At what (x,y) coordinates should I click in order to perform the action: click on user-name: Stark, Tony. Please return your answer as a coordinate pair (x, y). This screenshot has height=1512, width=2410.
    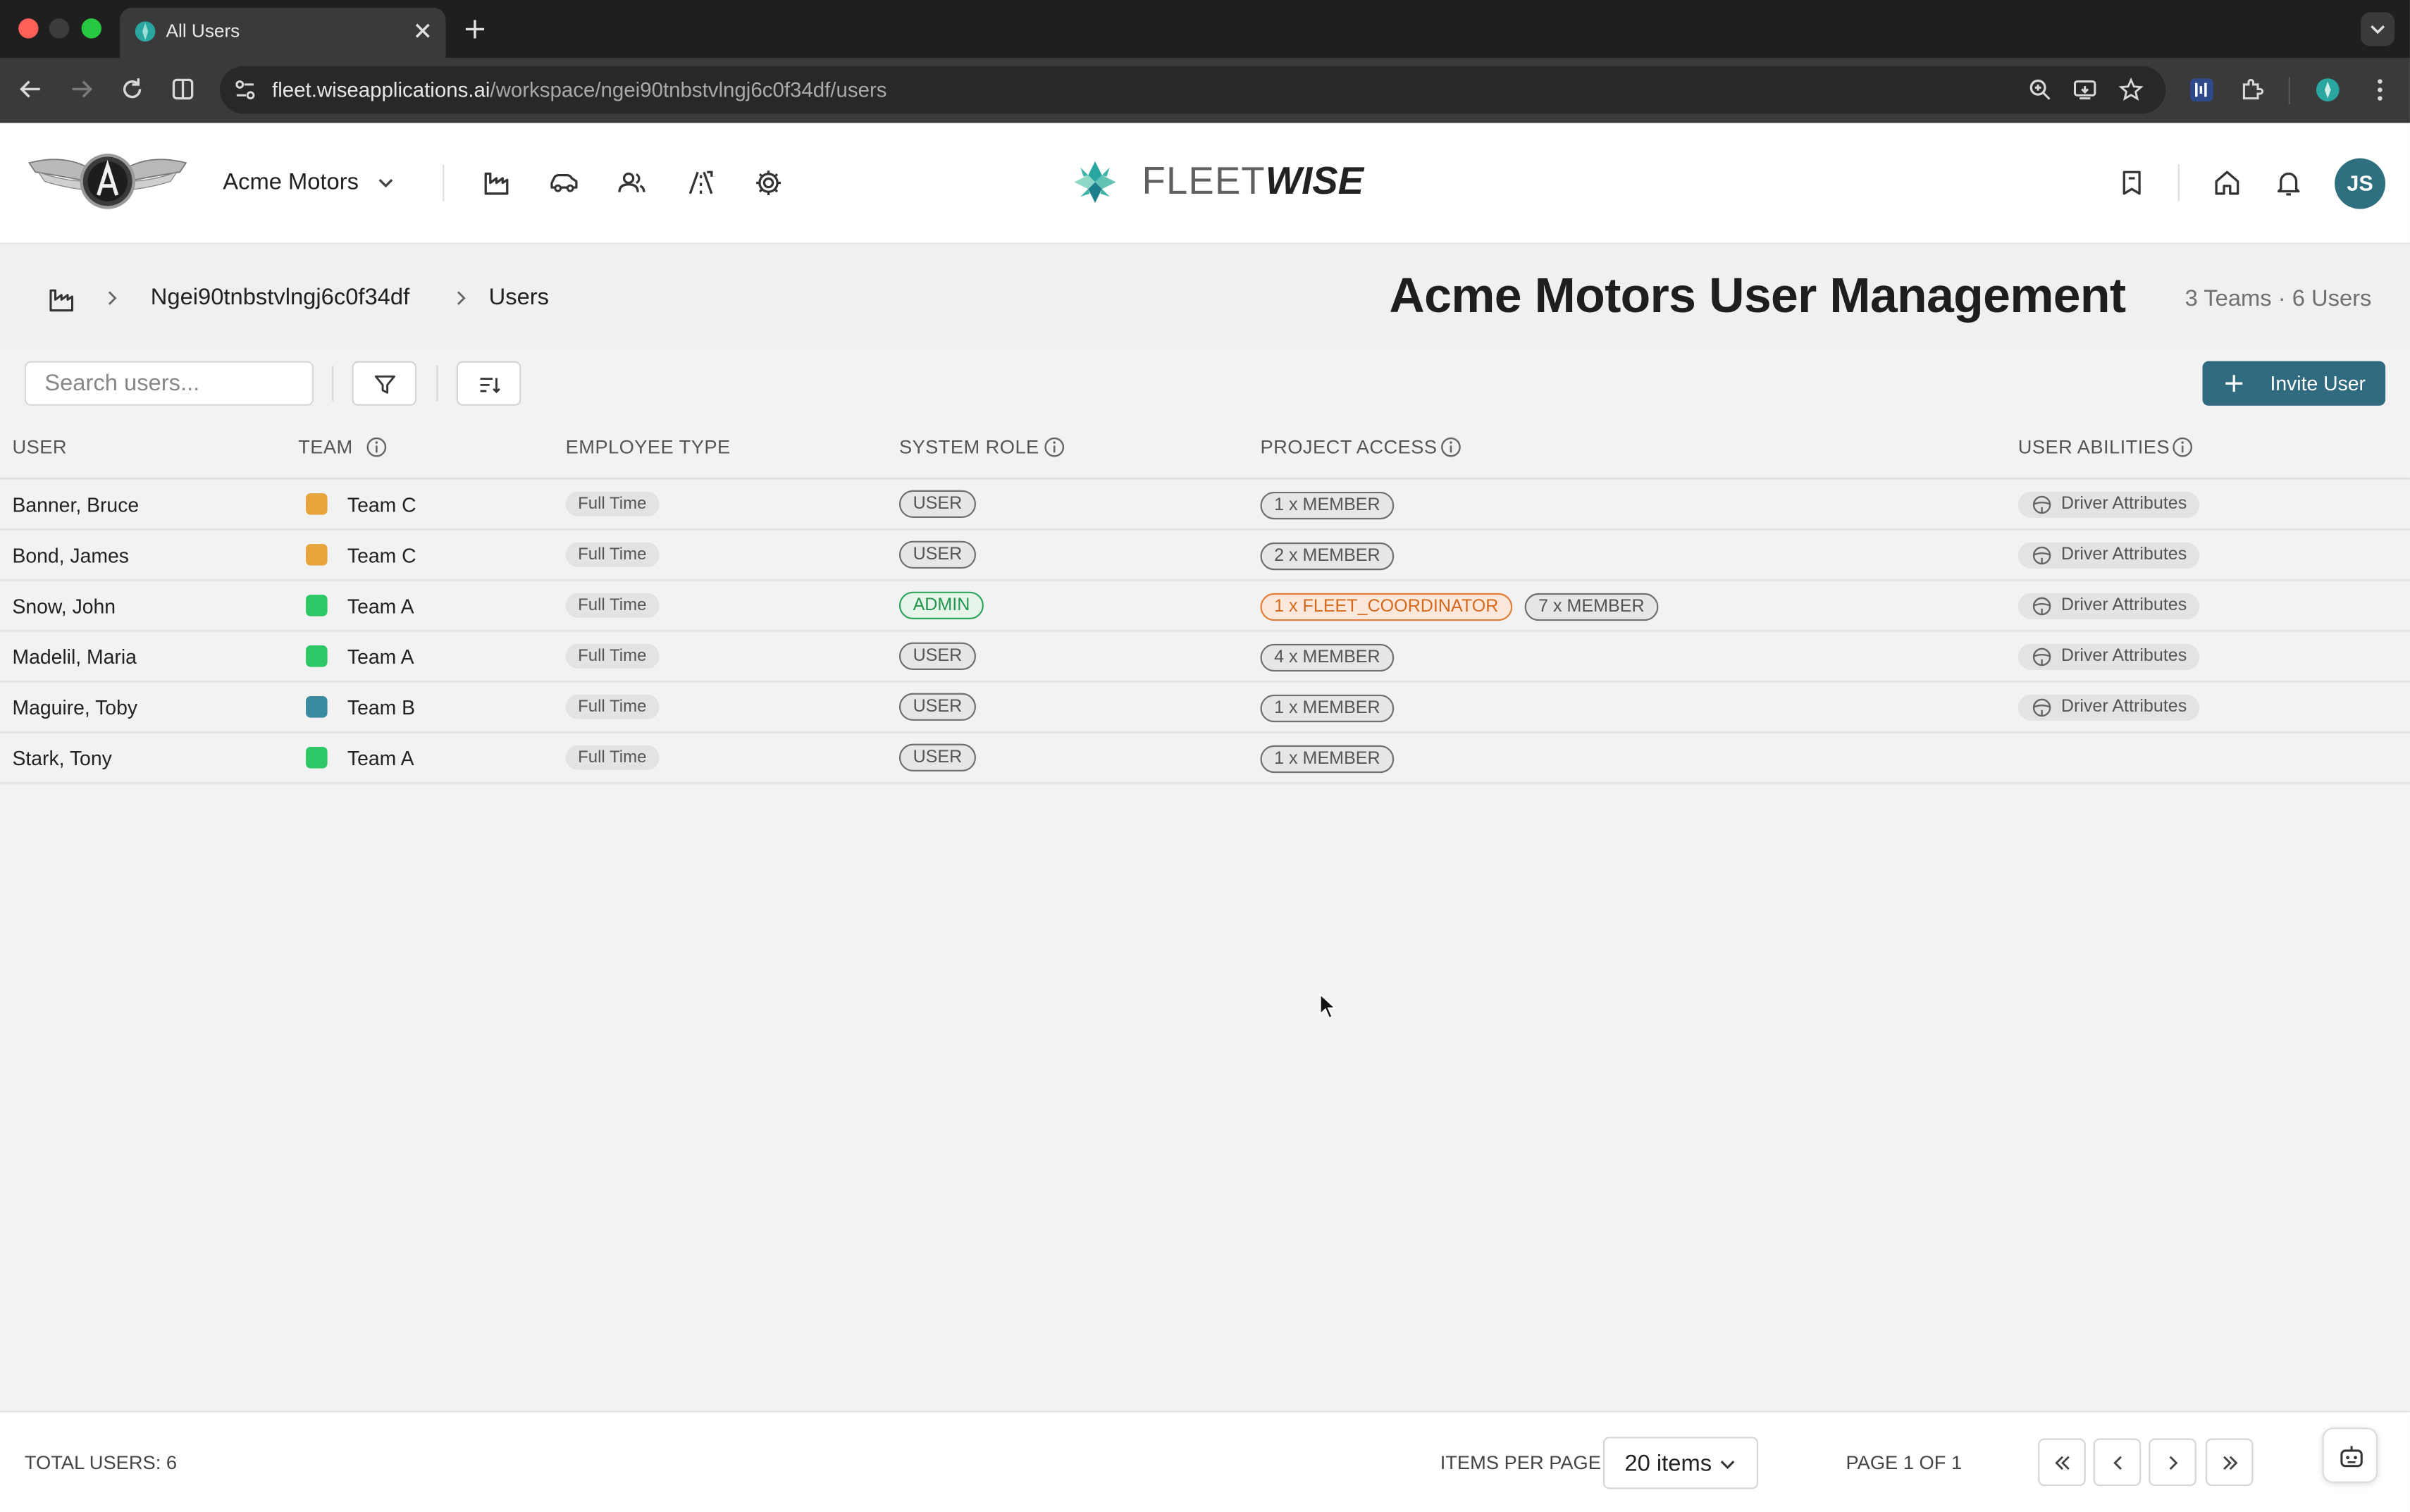
    Looking at the image, I should click on (62, 758).